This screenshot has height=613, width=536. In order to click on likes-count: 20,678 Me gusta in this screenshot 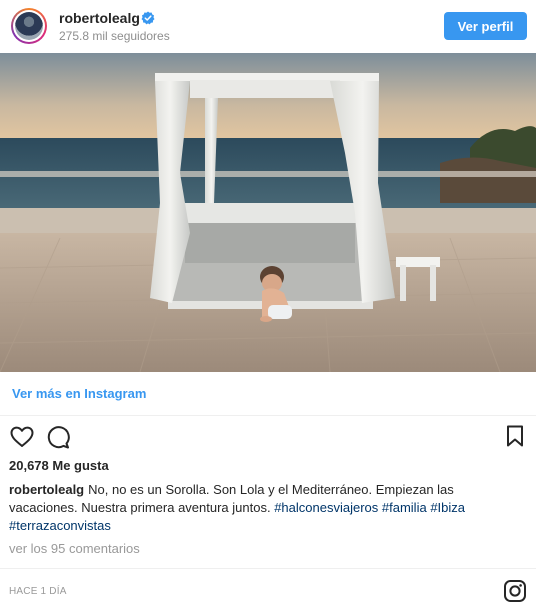, I will do `click(59, 465)`.